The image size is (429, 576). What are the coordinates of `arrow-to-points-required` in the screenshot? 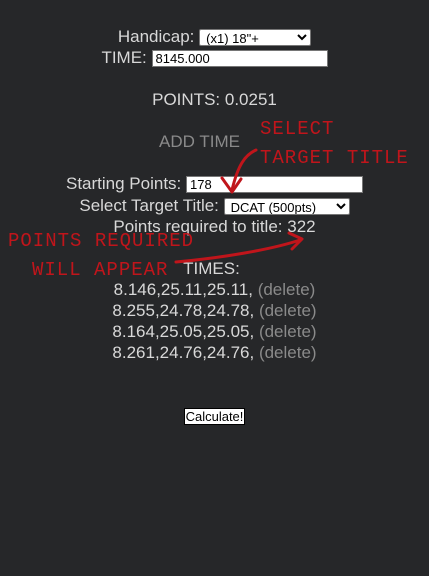 It's located at (238, 251).